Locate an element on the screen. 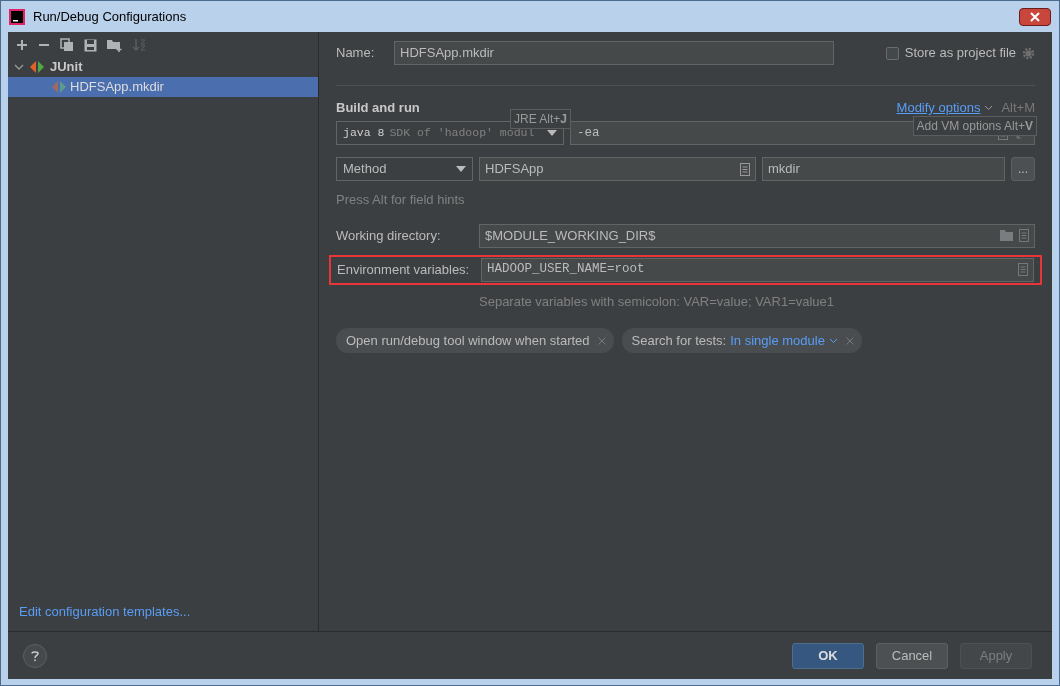 The height and width of the screenshot is (686, 1060). field-label: Working directory: is located at coordinates (389, 235).